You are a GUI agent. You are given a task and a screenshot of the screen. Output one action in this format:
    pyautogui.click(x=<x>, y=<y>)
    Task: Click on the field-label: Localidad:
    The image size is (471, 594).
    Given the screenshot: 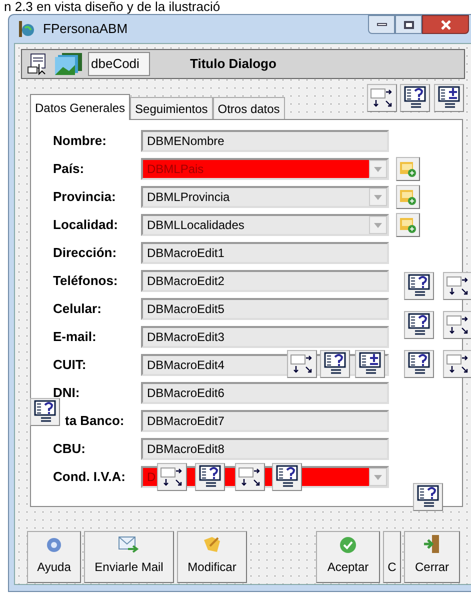 What is the action you would take?
    pyautogui.click(x=86, y=225)
    